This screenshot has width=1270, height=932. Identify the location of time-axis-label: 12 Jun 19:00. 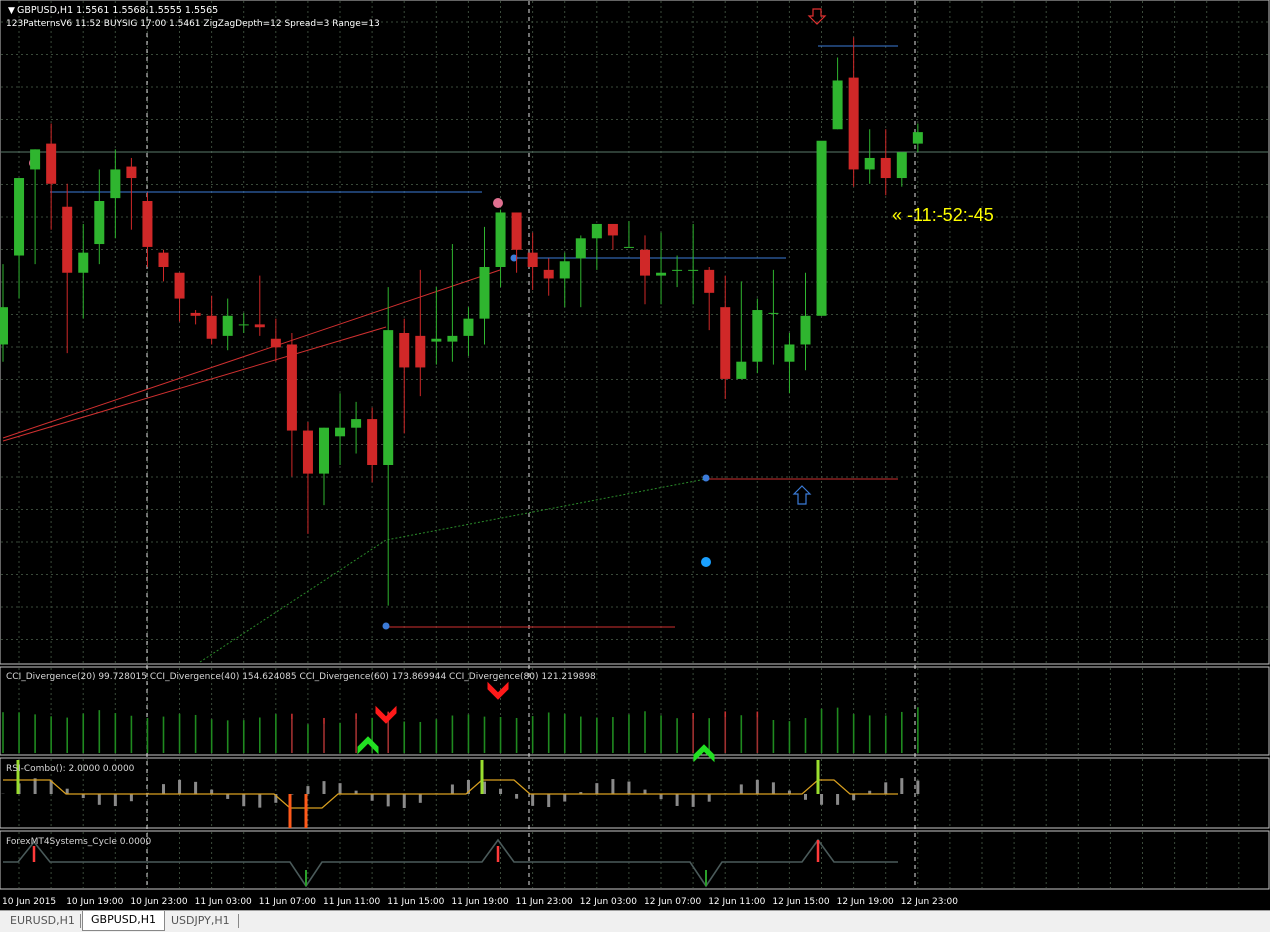
(865, 902).